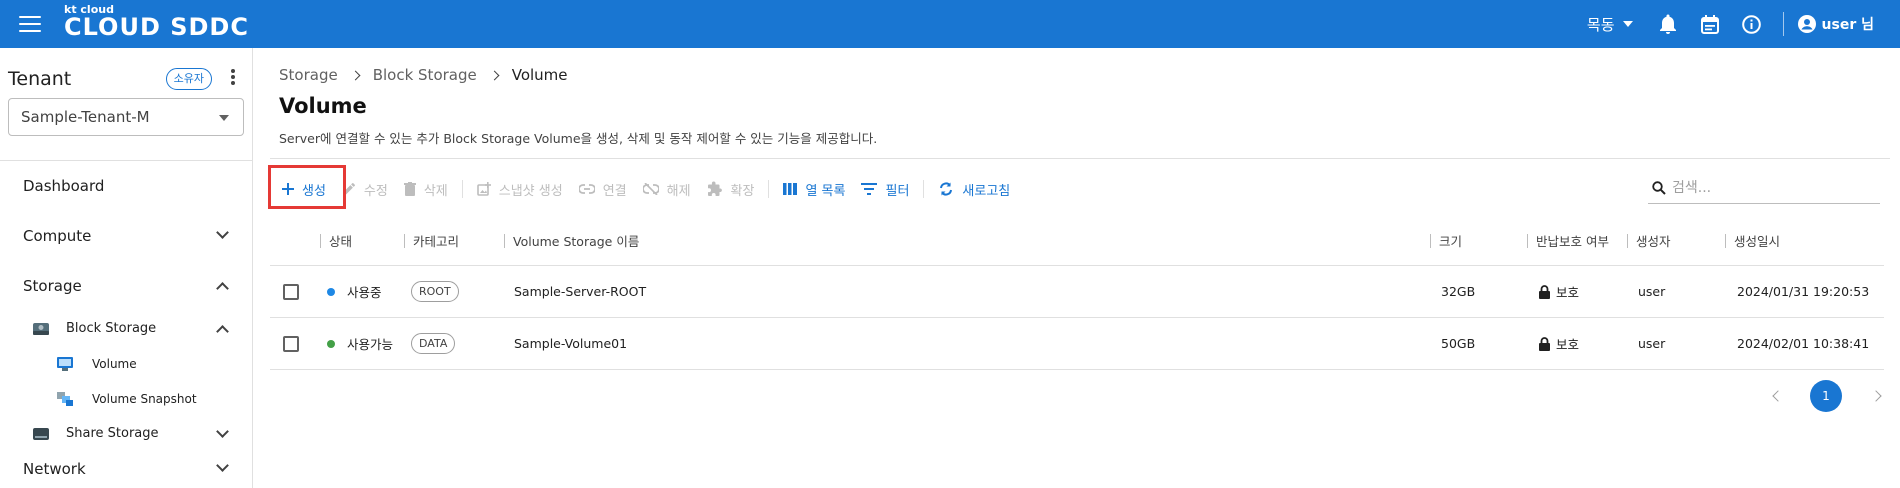 Image resolution: width=1900 pixels, height=488 pixels. Describe the element at coordinates (54, 469) in the screenshot. I see `sidebar-item-label: Network` at that location.